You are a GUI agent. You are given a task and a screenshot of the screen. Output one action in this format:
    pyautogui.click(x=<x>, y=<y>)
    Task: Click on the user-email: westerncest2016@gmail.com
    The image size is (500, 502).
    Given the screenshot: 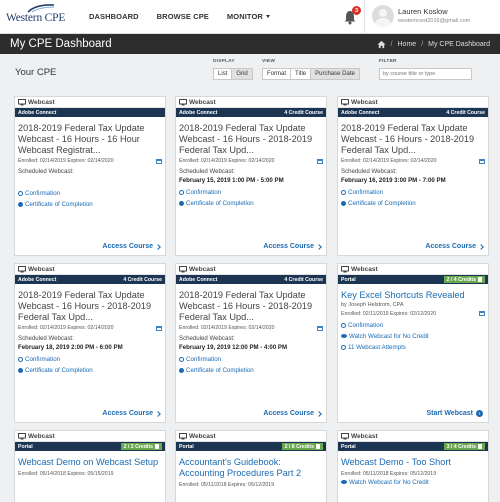 What is the action you would take?
    pyautogui.click(x=434, y=21)
    